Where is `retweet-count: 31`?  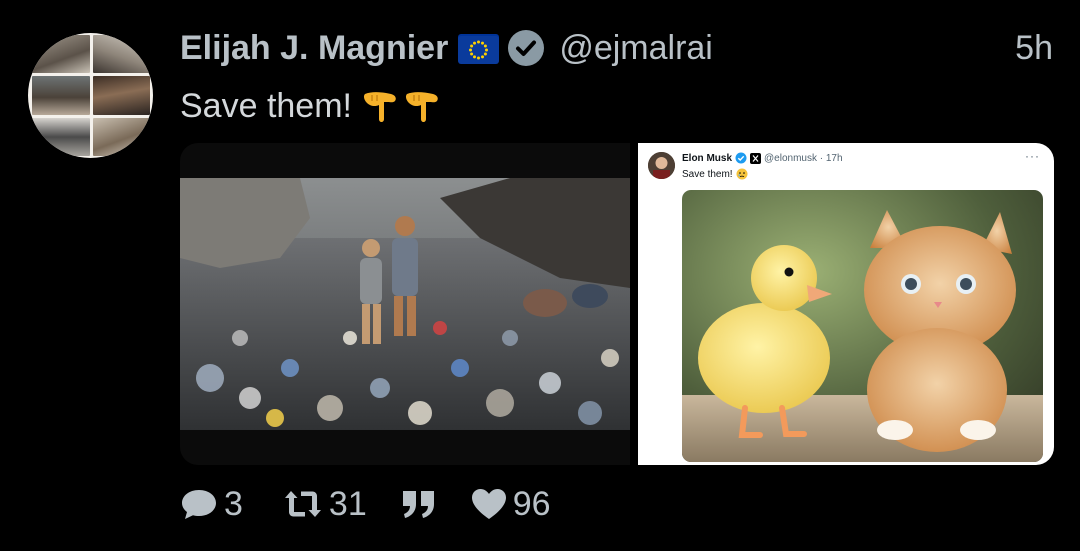
retweet-count: 31 is located at coordinates (347, 503).